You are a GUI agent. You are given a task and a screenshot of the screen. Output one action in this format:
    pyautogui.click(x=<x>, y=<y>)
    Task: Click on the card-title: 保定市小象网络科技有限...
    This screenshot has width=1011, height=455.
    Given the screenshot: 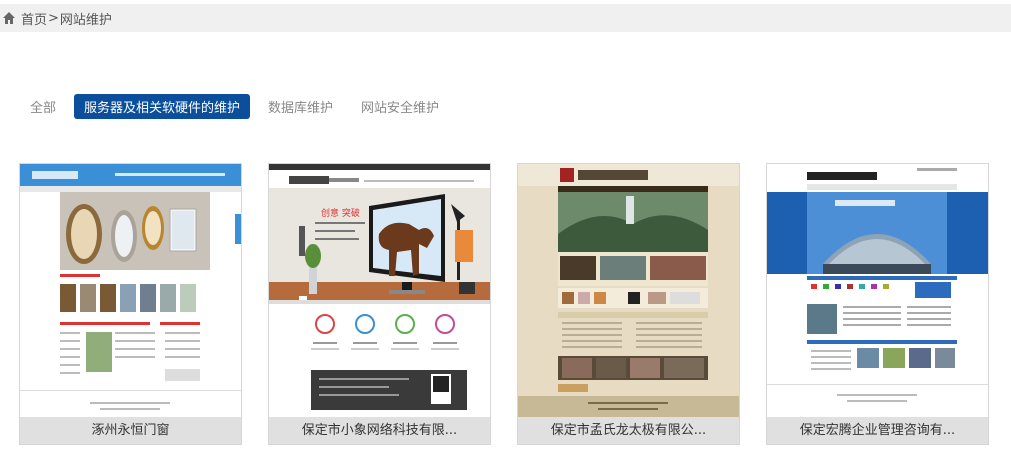 What is the action you would take?
    pyautogui.click(x=379, y=430)
    